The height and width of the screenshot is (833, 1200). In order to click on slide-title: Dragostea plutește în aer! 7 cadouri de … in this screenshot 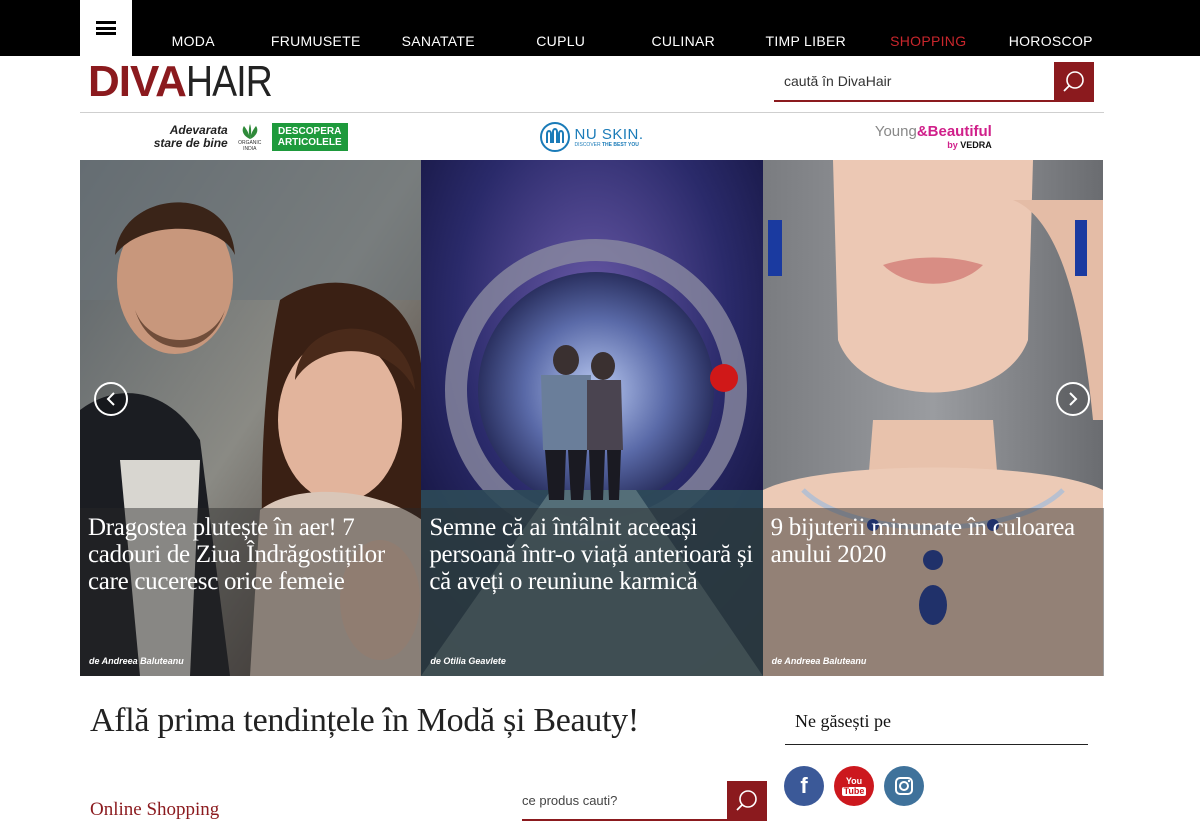, I will do `click(250, 554)`.